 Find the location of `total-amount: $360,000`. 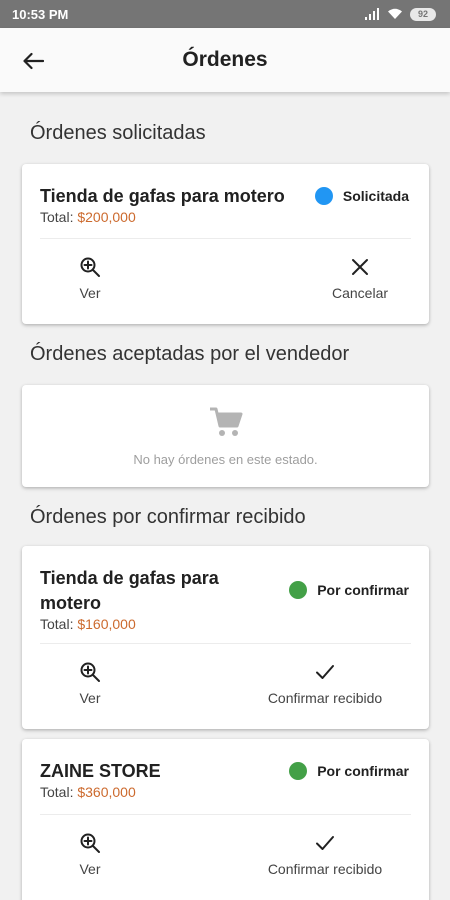

total-amount: $360,000 is located at coordinates (106, 792).